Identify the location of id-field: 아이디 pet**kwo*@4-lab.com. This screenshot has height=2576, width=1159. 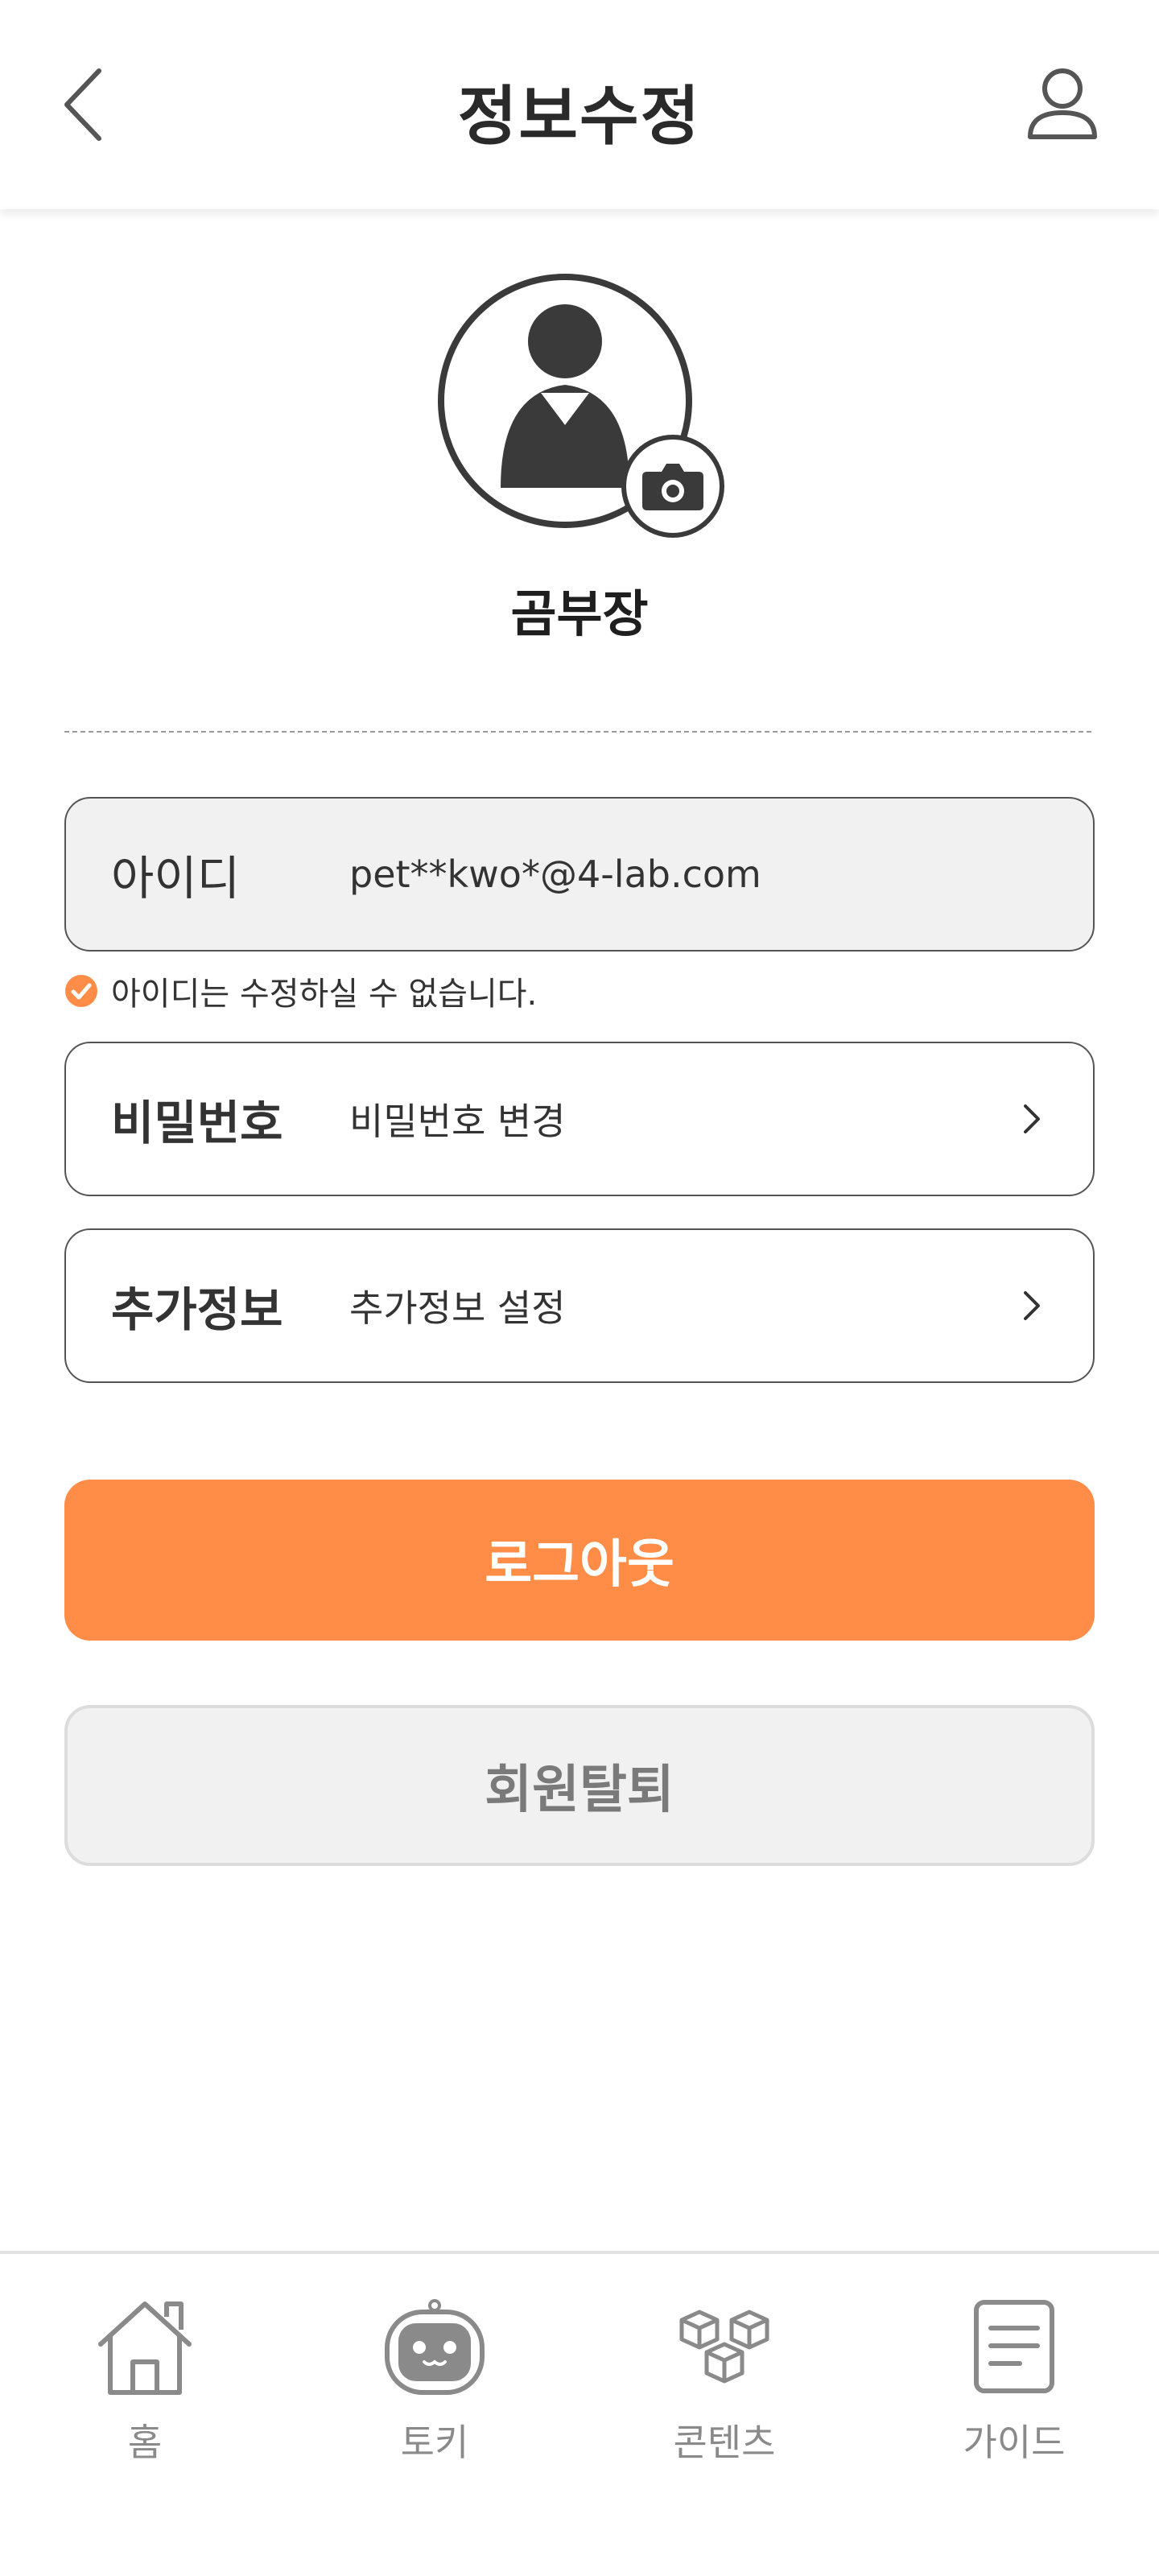
(579, 874).